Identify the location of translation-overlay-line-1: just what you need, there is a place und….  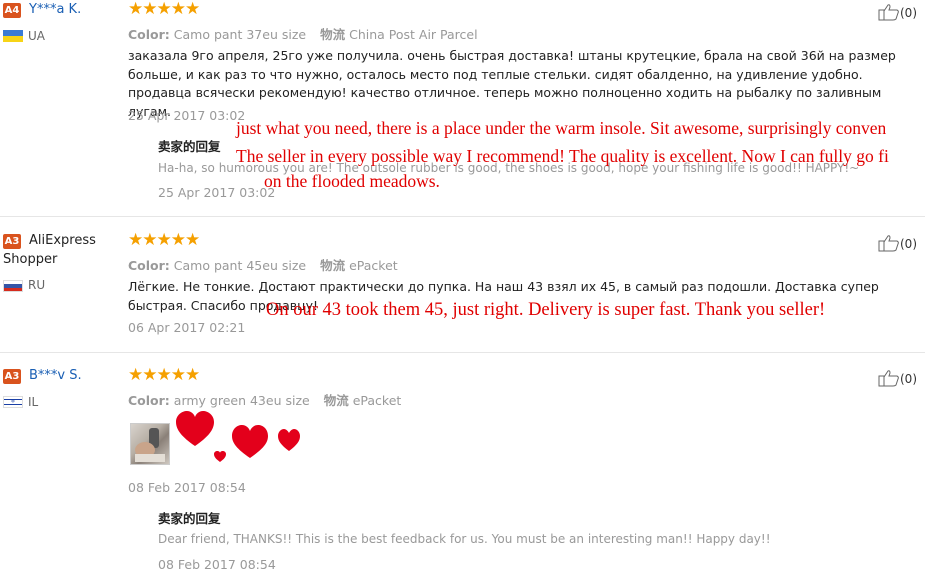
(561, 128).